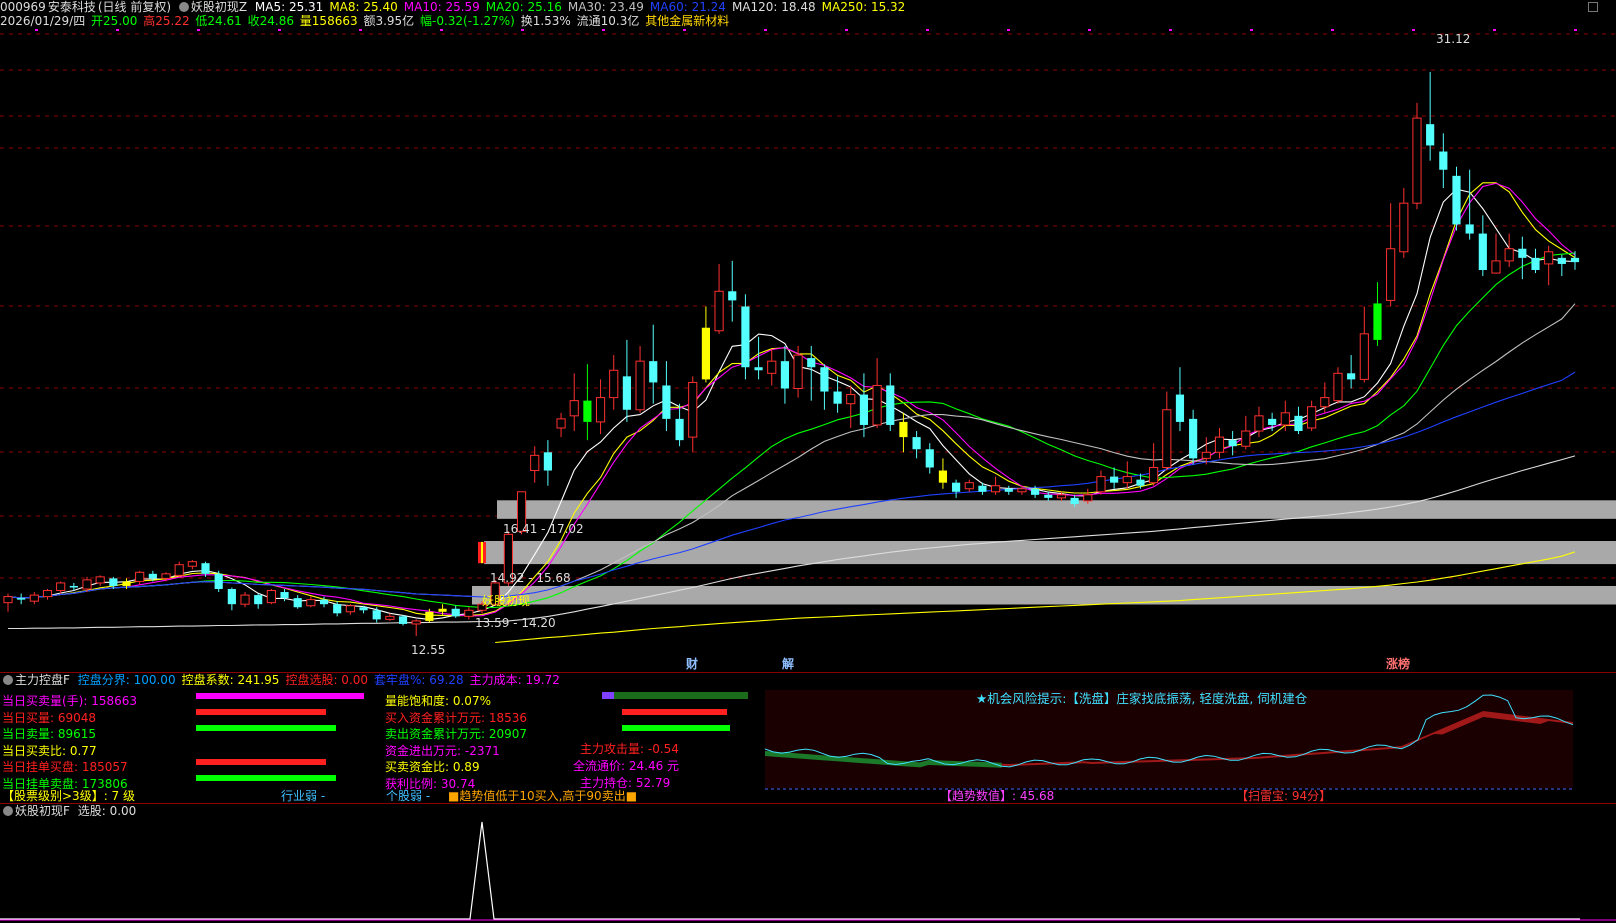 Image resolution: width=1616 pixels, height=923 pixels. What do you see at coordinates (514, 680) in the screenshot?
I see `panel2-param: 主力成本: 19.72` at bounding box center [514, 680].